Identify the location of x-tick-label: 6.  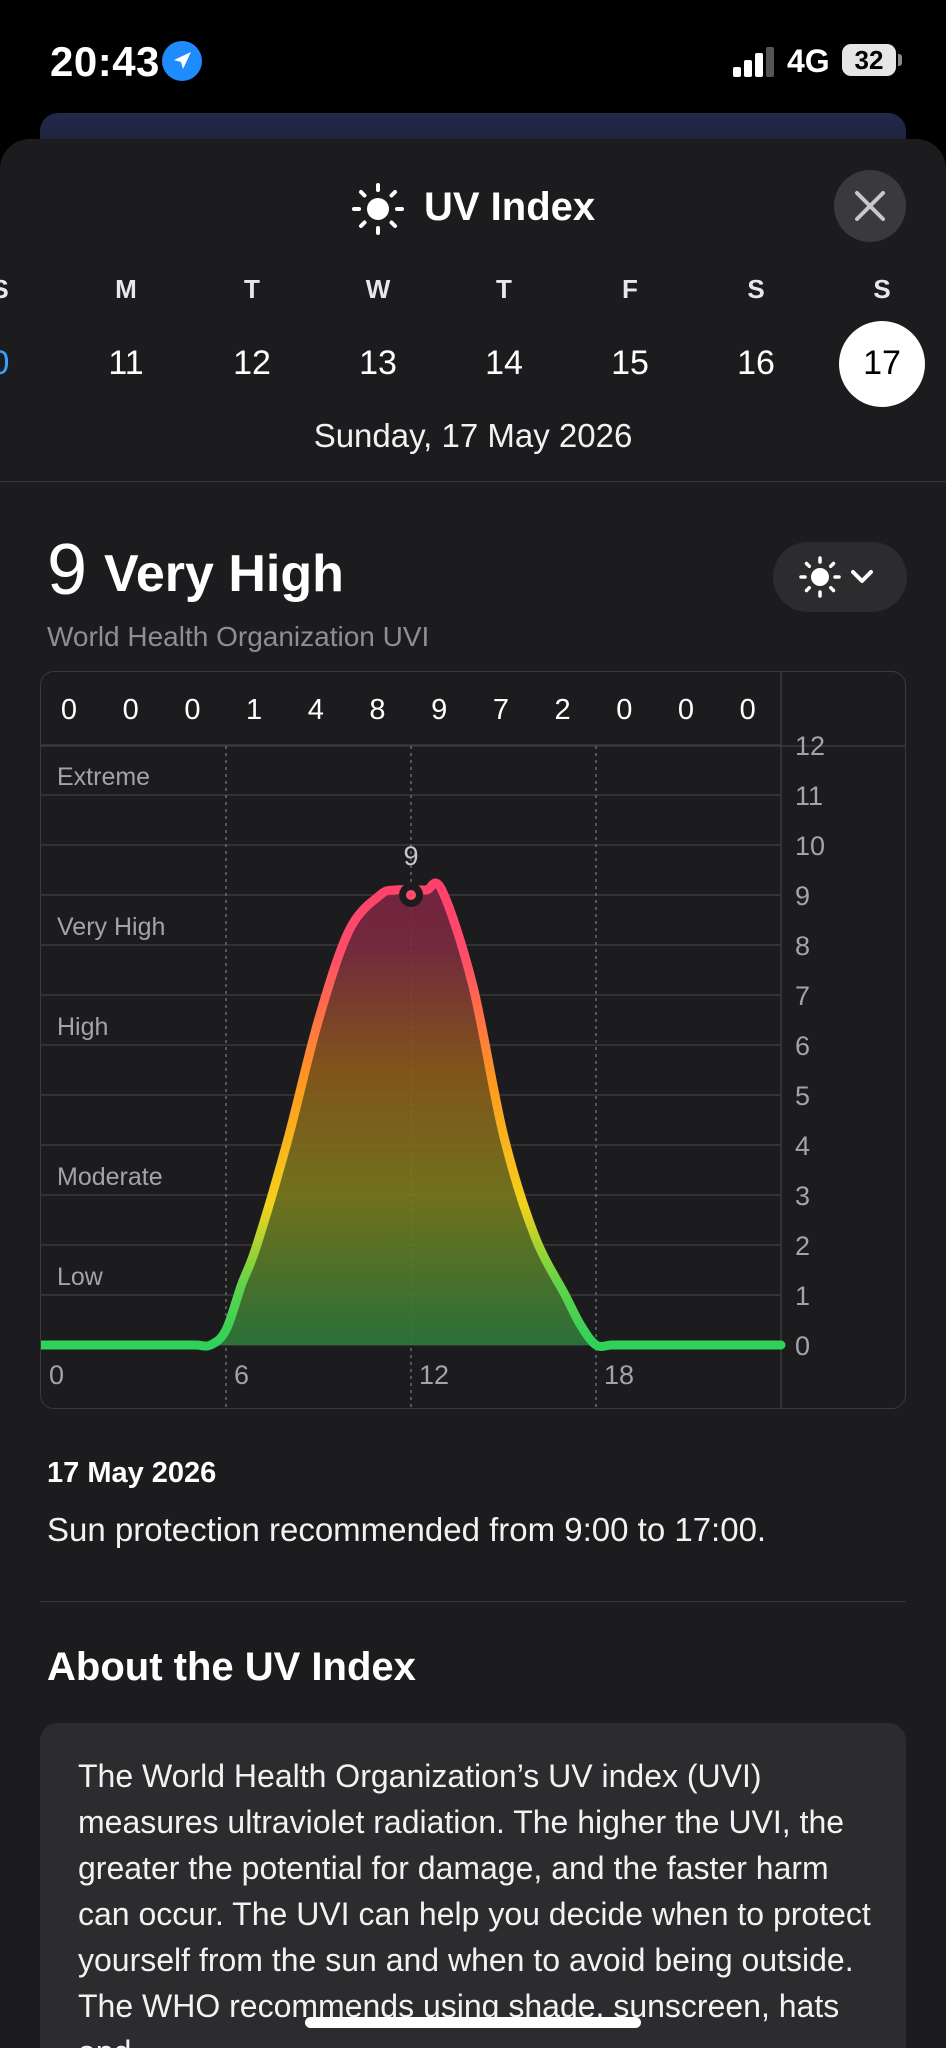
(241, 1375).